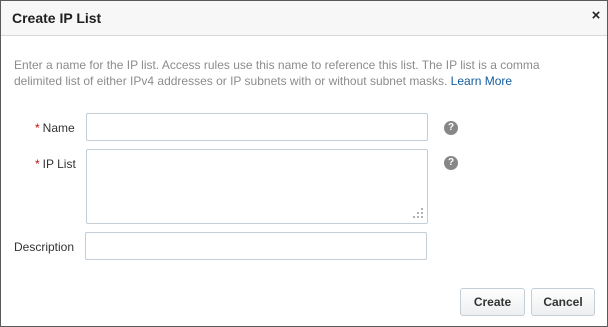  What do you see at coordinates (492, 302) in the screenshot?
I see `create-button: Create` at bounding box center [492, 302].